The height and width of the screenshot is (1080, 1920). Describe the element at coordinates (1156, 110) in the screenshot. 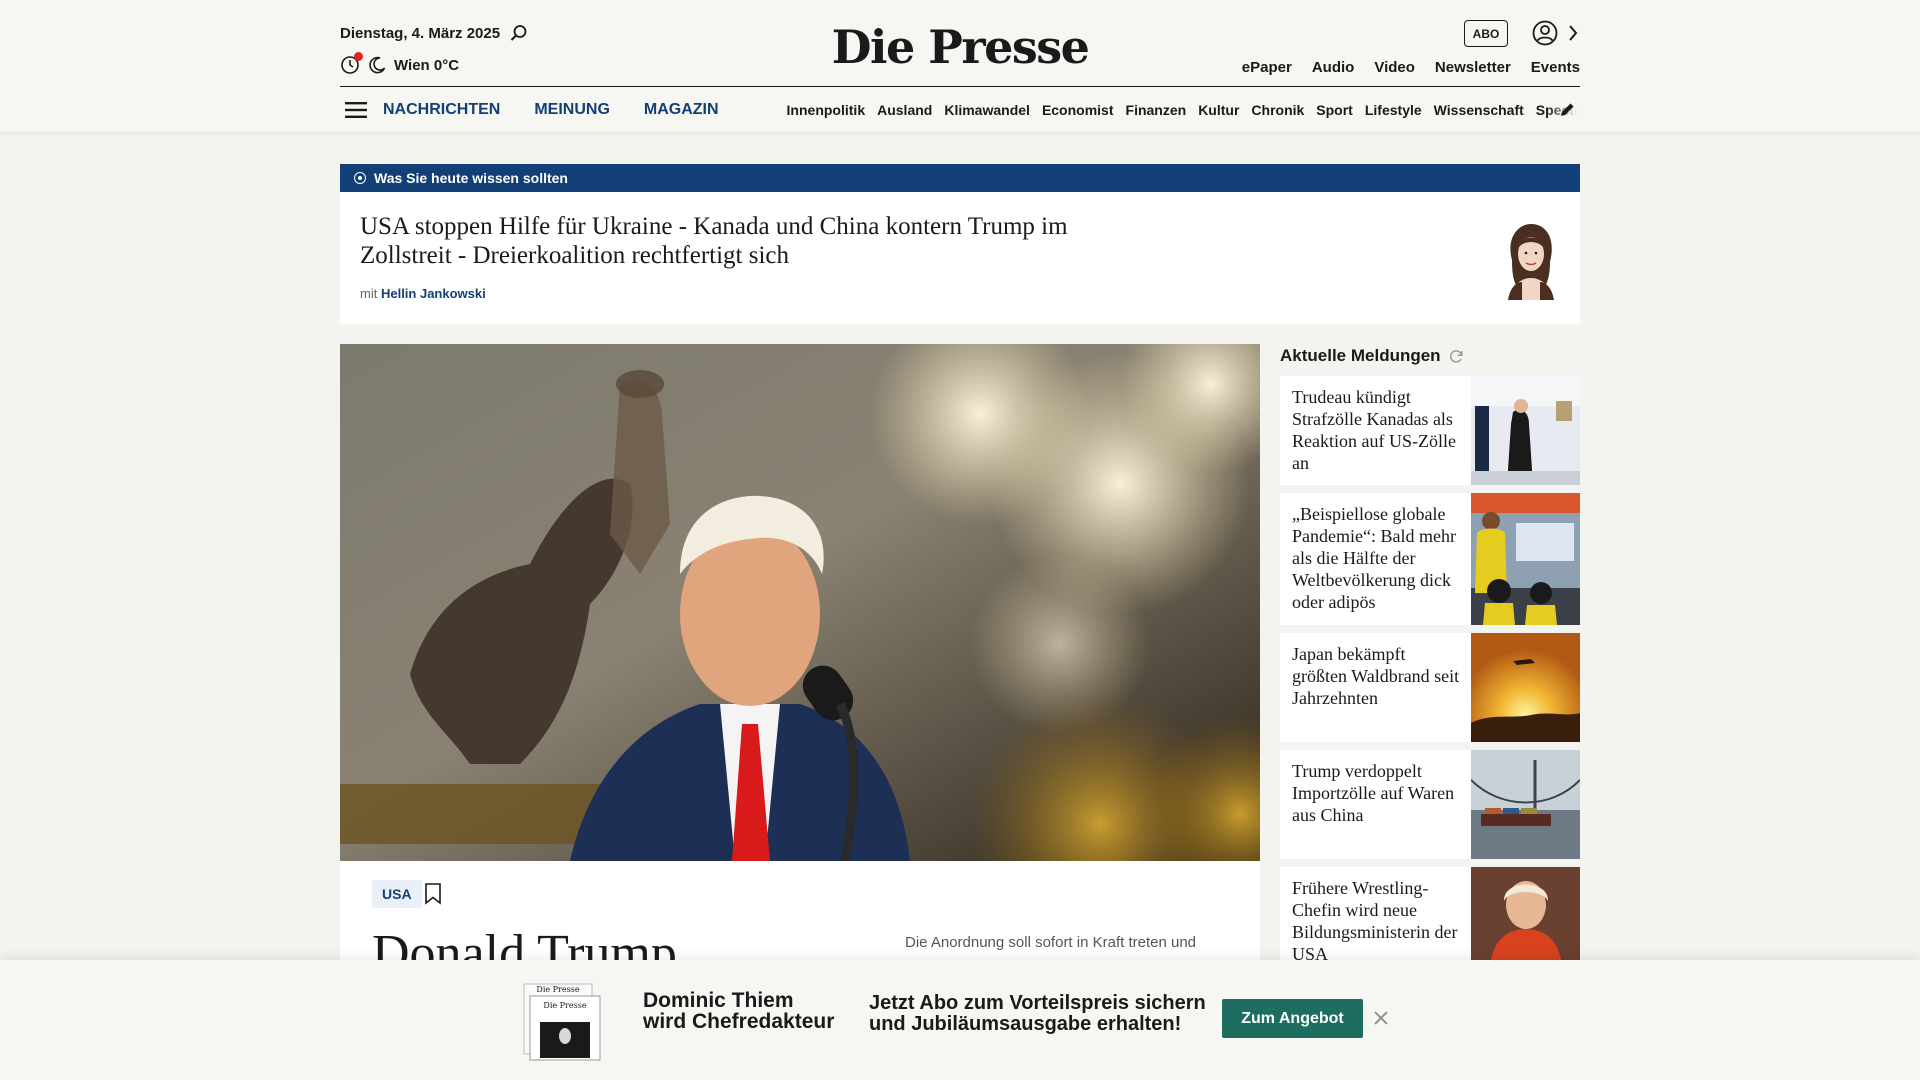

I see `ressort-finanzen: Finanzen` at that location.